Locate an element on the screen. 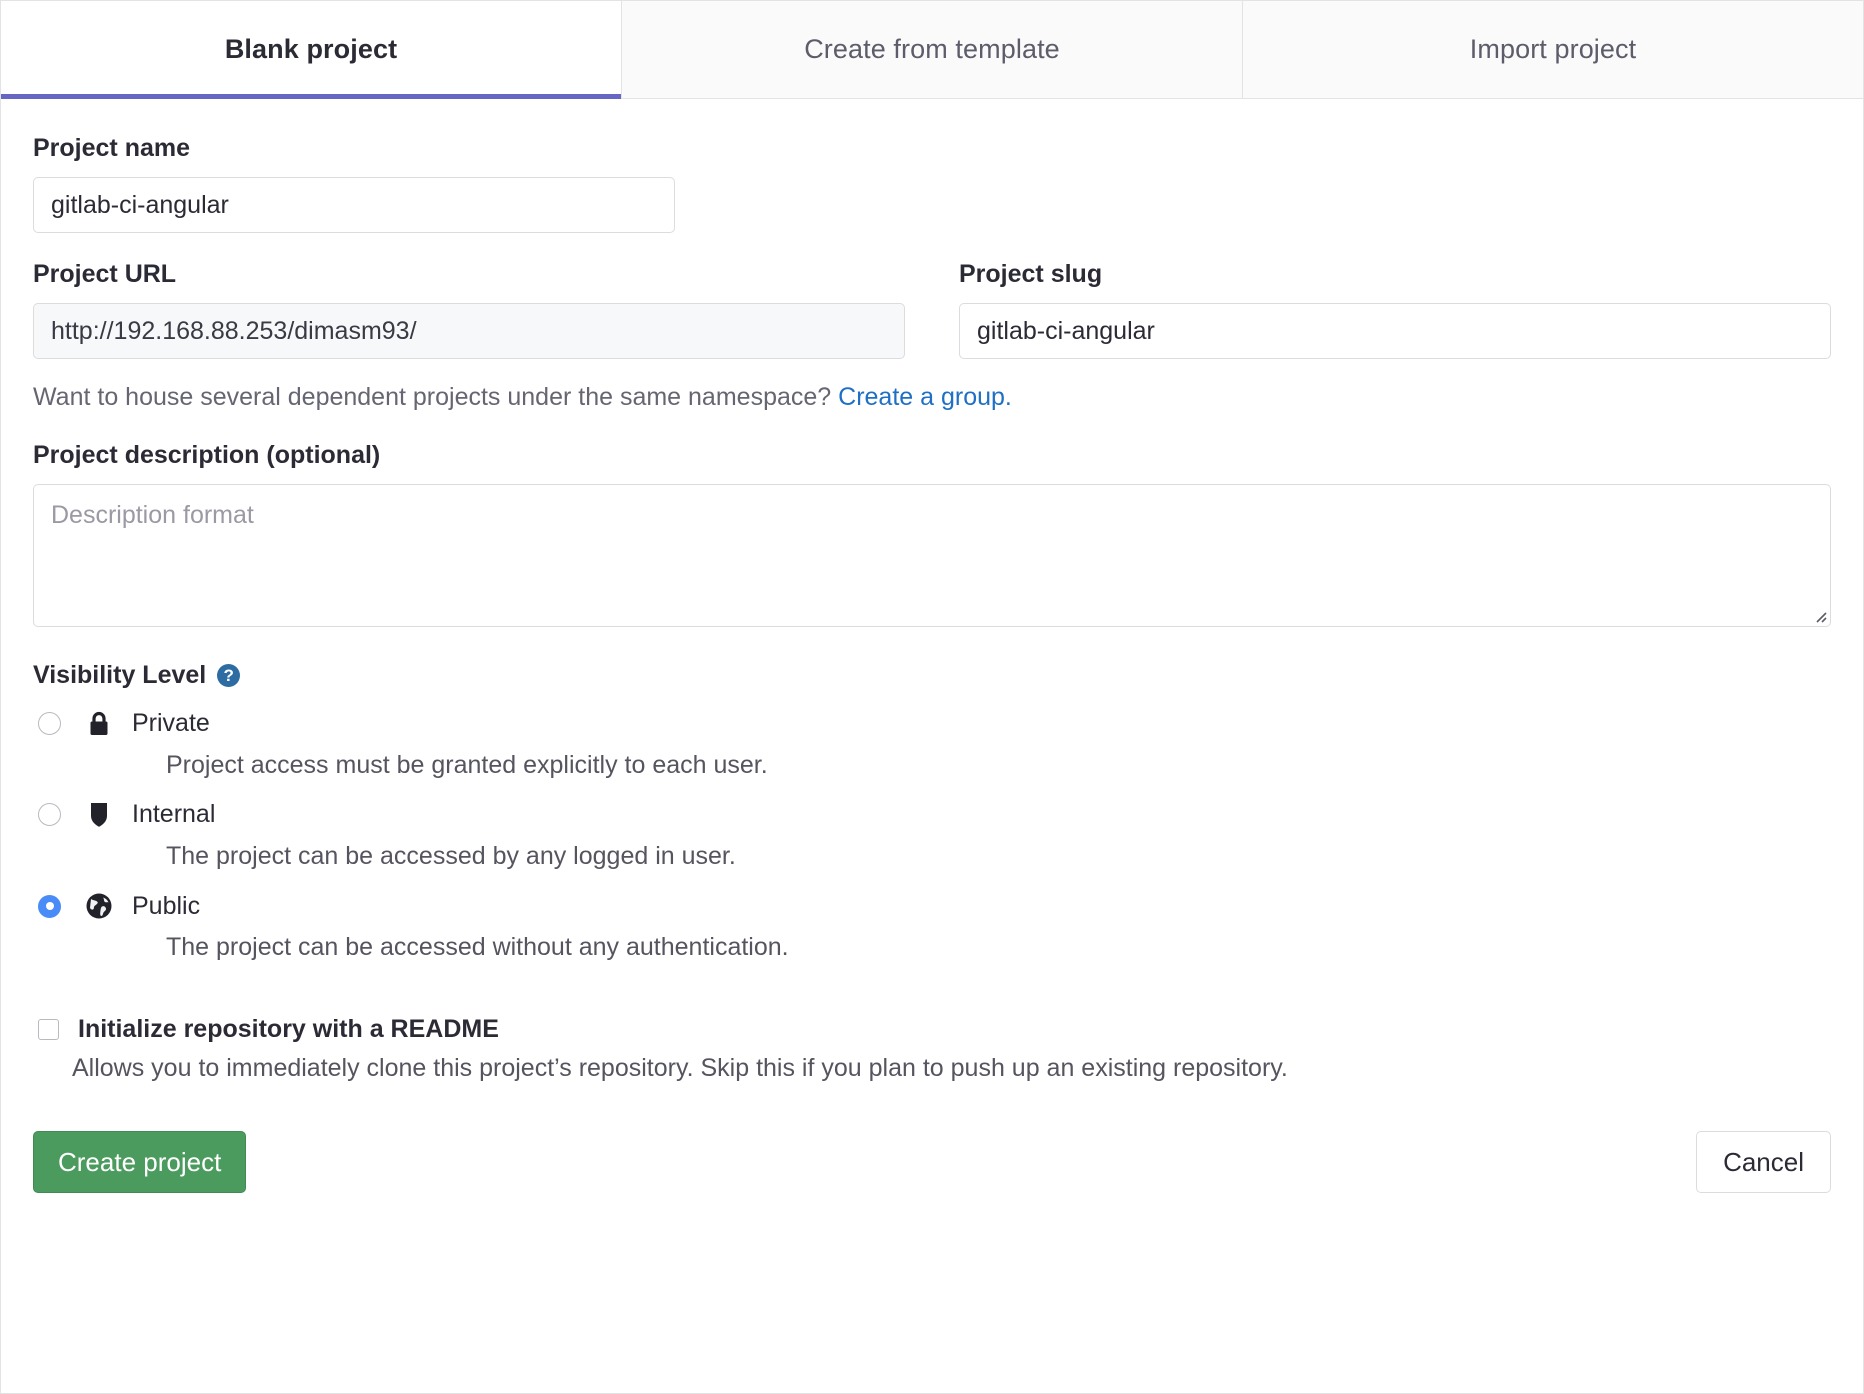  tab-import-project: Import project is located at coordinates (1553, 49).